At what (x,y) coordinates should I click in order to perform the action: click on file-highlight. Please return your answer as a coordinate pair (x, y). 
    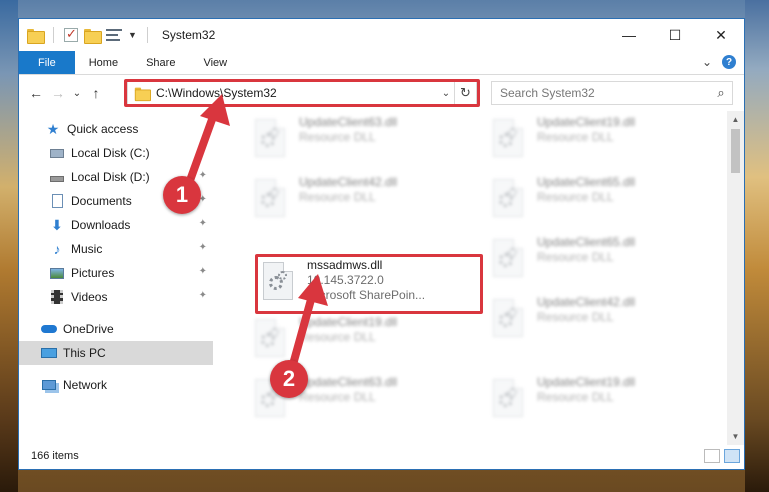
    Looking at the image, I should click on (369, 284).